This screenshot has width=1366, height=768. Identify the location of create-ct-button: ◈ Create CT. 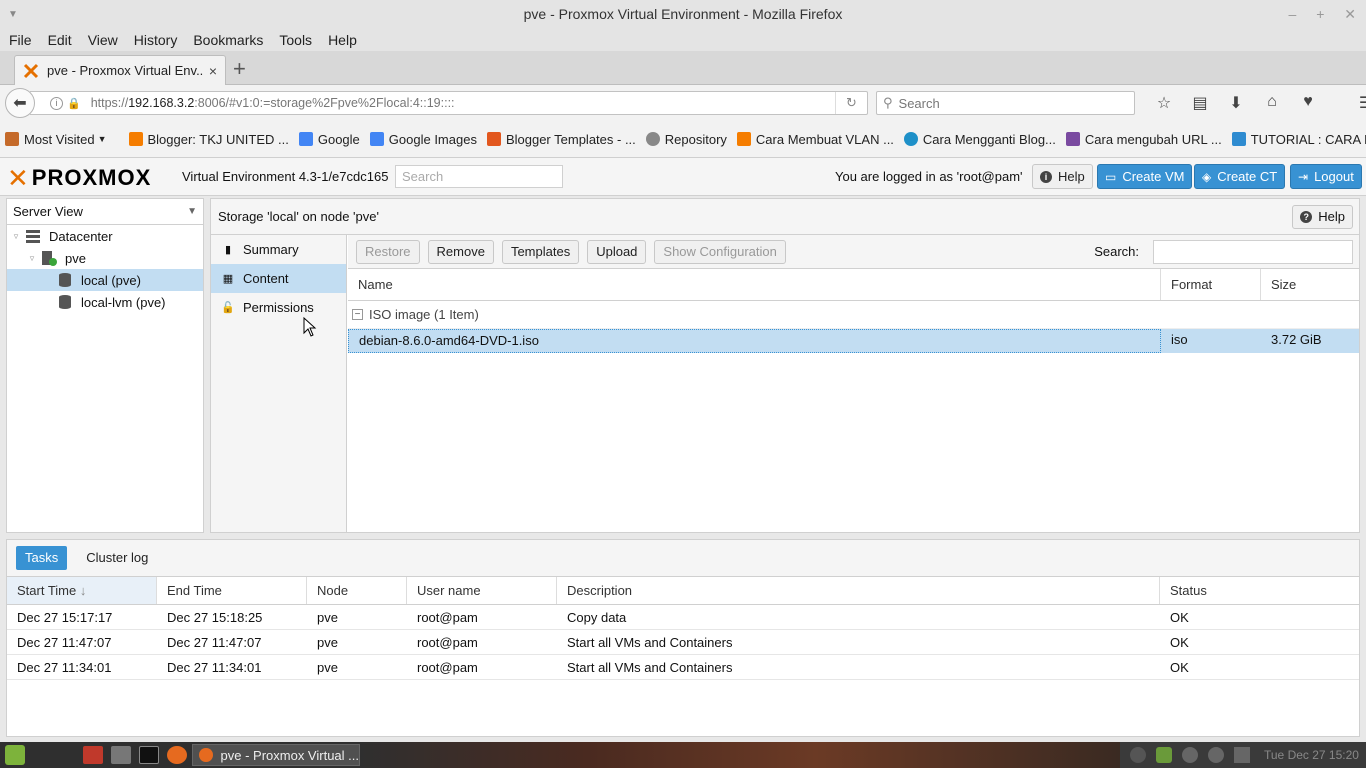
(1240, 176).